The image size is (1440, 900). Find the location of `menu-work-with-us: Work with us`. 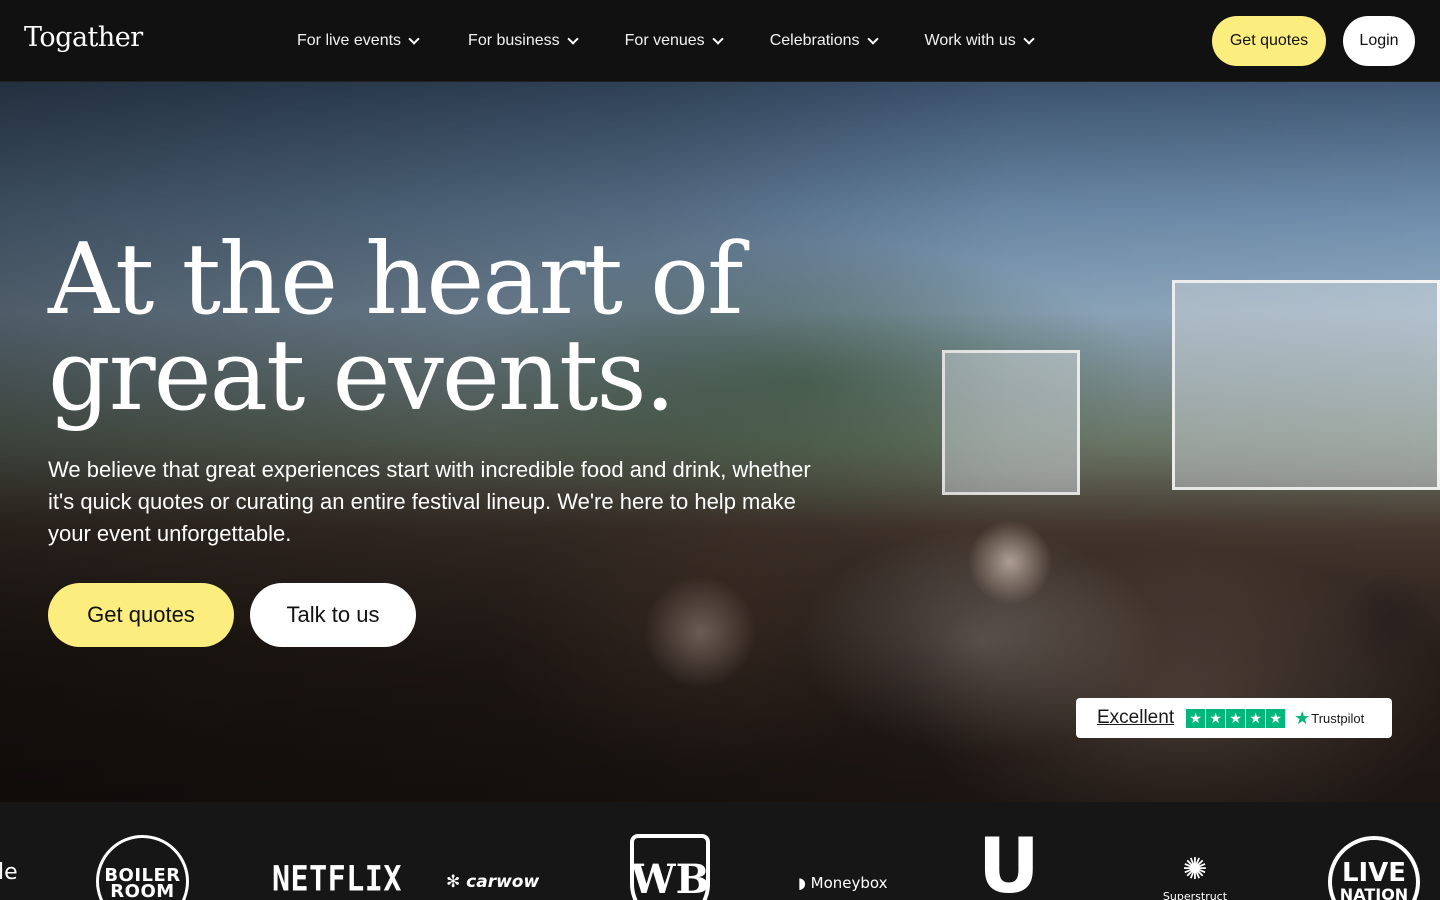

menu-work-with-us: Work with us is located at coordinates (979, 41).